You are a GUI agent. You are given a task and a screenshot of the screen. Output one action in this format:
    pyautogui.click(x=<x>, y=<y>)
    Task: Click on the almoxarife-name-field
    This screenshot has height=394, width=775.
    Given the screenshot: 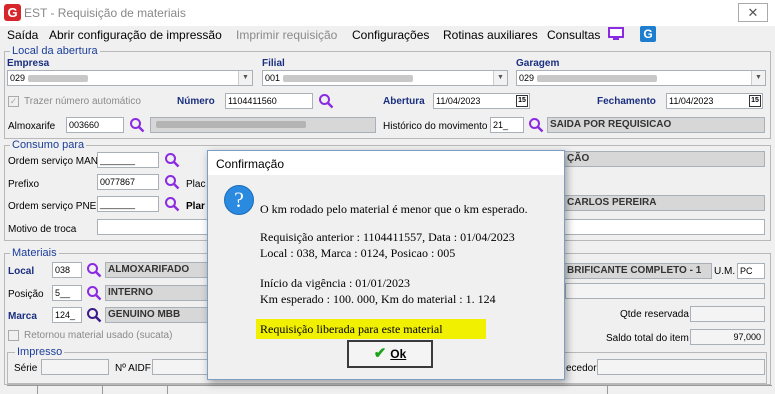 What is the action you would take?
    pyautogui.click(x=263, y=125)
    